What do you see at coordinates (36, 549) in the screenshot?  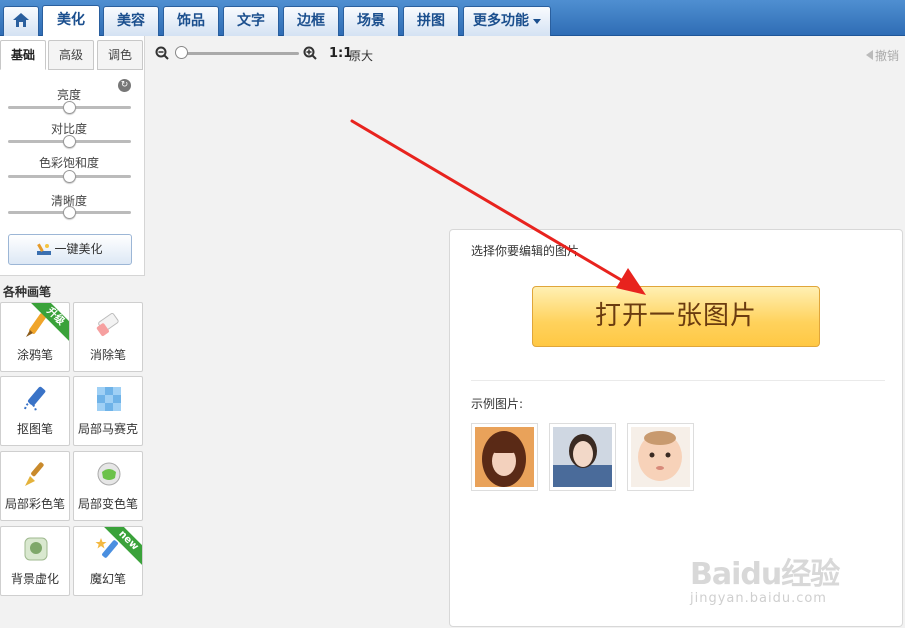 I see `blur-icon` at bounding box center [36, 549].